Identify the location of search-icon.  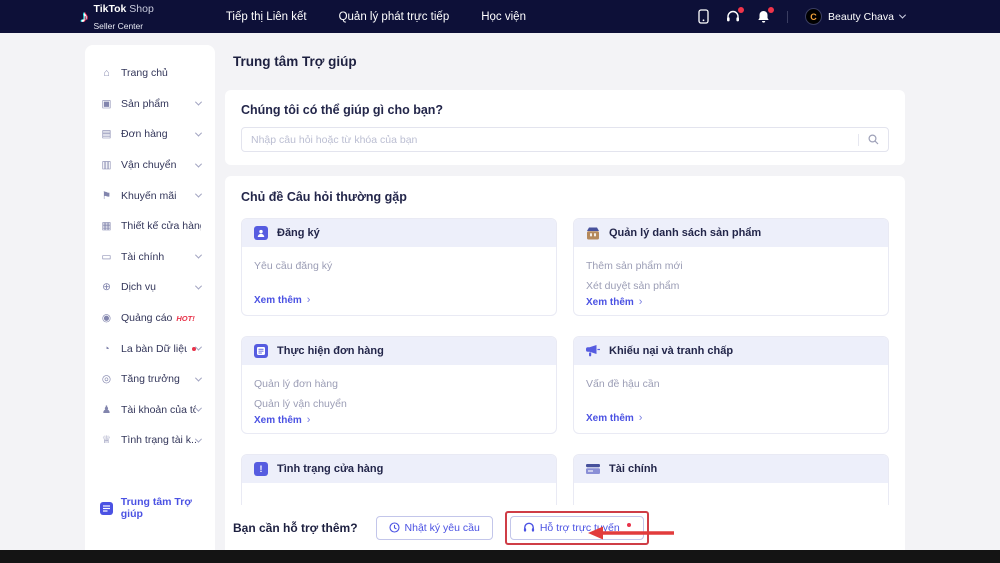
(873, 139).